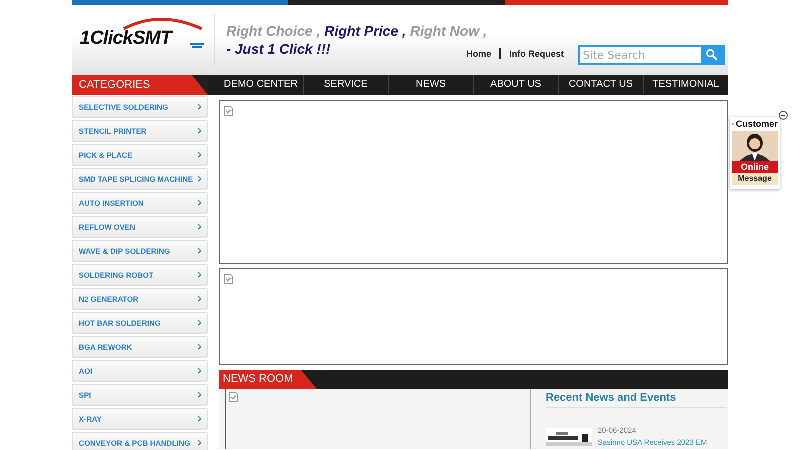 This screenshot has width=800, height=450. Describe the element at coordinates (783, 115) in the screenshot. I see `minimize-icon` at that location.